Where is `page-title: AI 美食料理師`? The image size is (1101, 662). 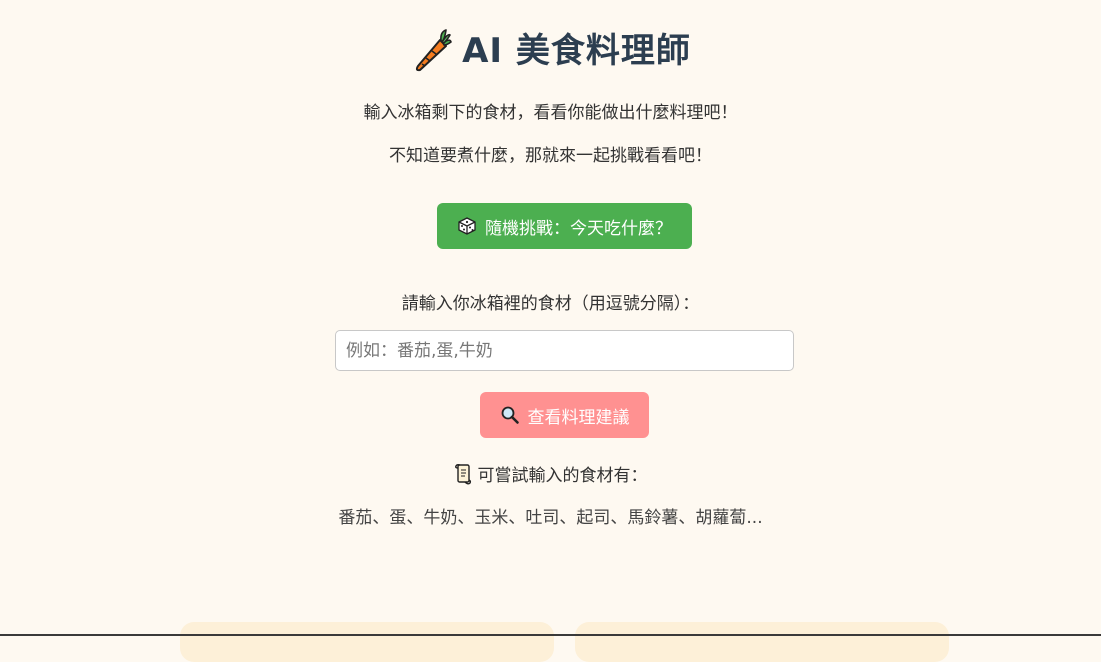 page-title: AI 美食料理師 is located at coordinates (576, 51).